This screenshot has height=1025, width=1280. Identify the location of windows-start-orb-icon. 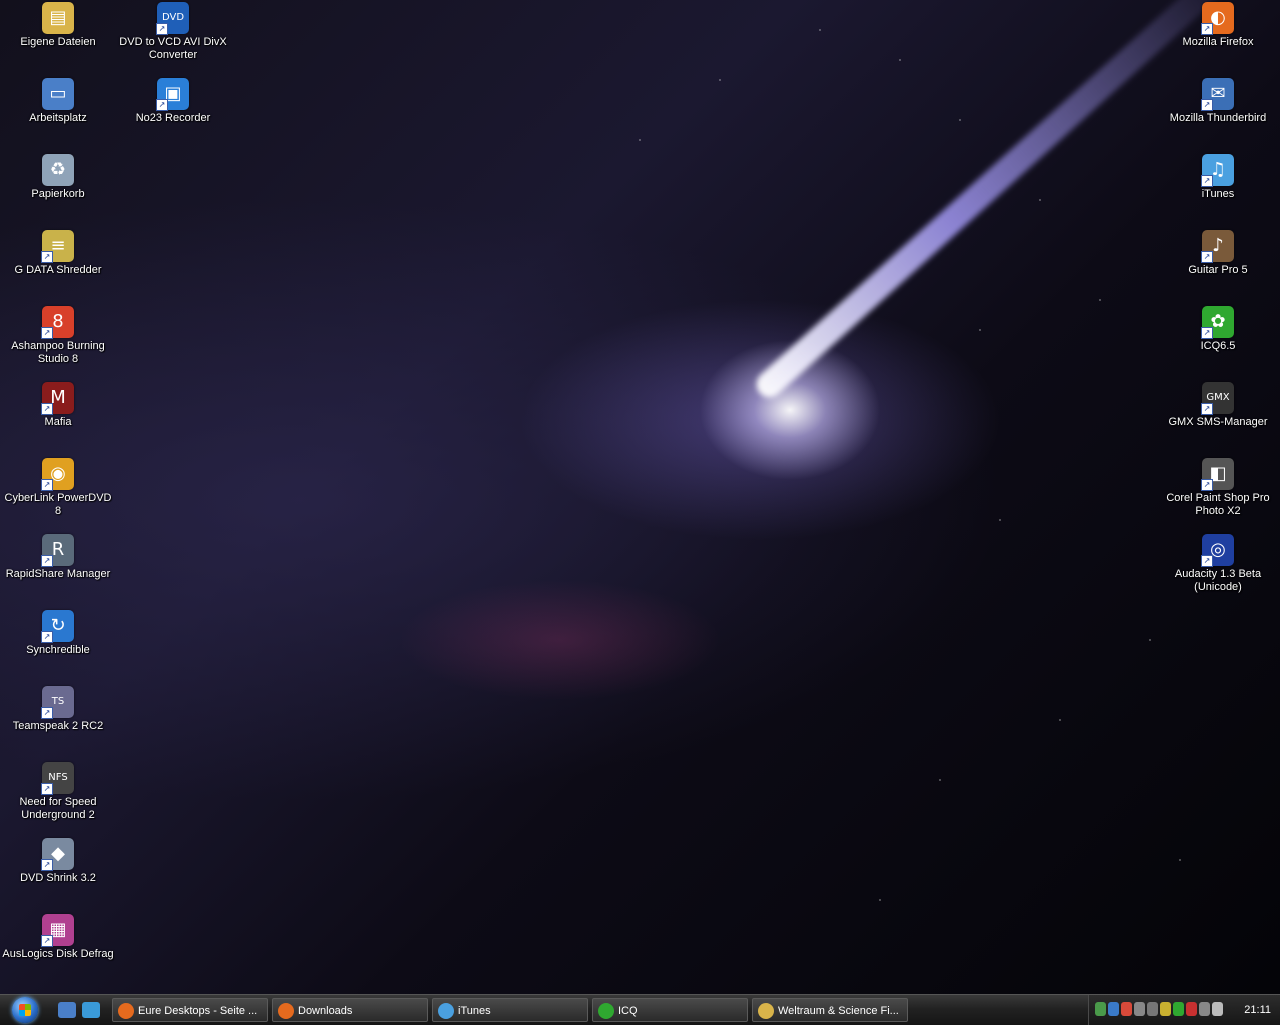
(25, 1010).